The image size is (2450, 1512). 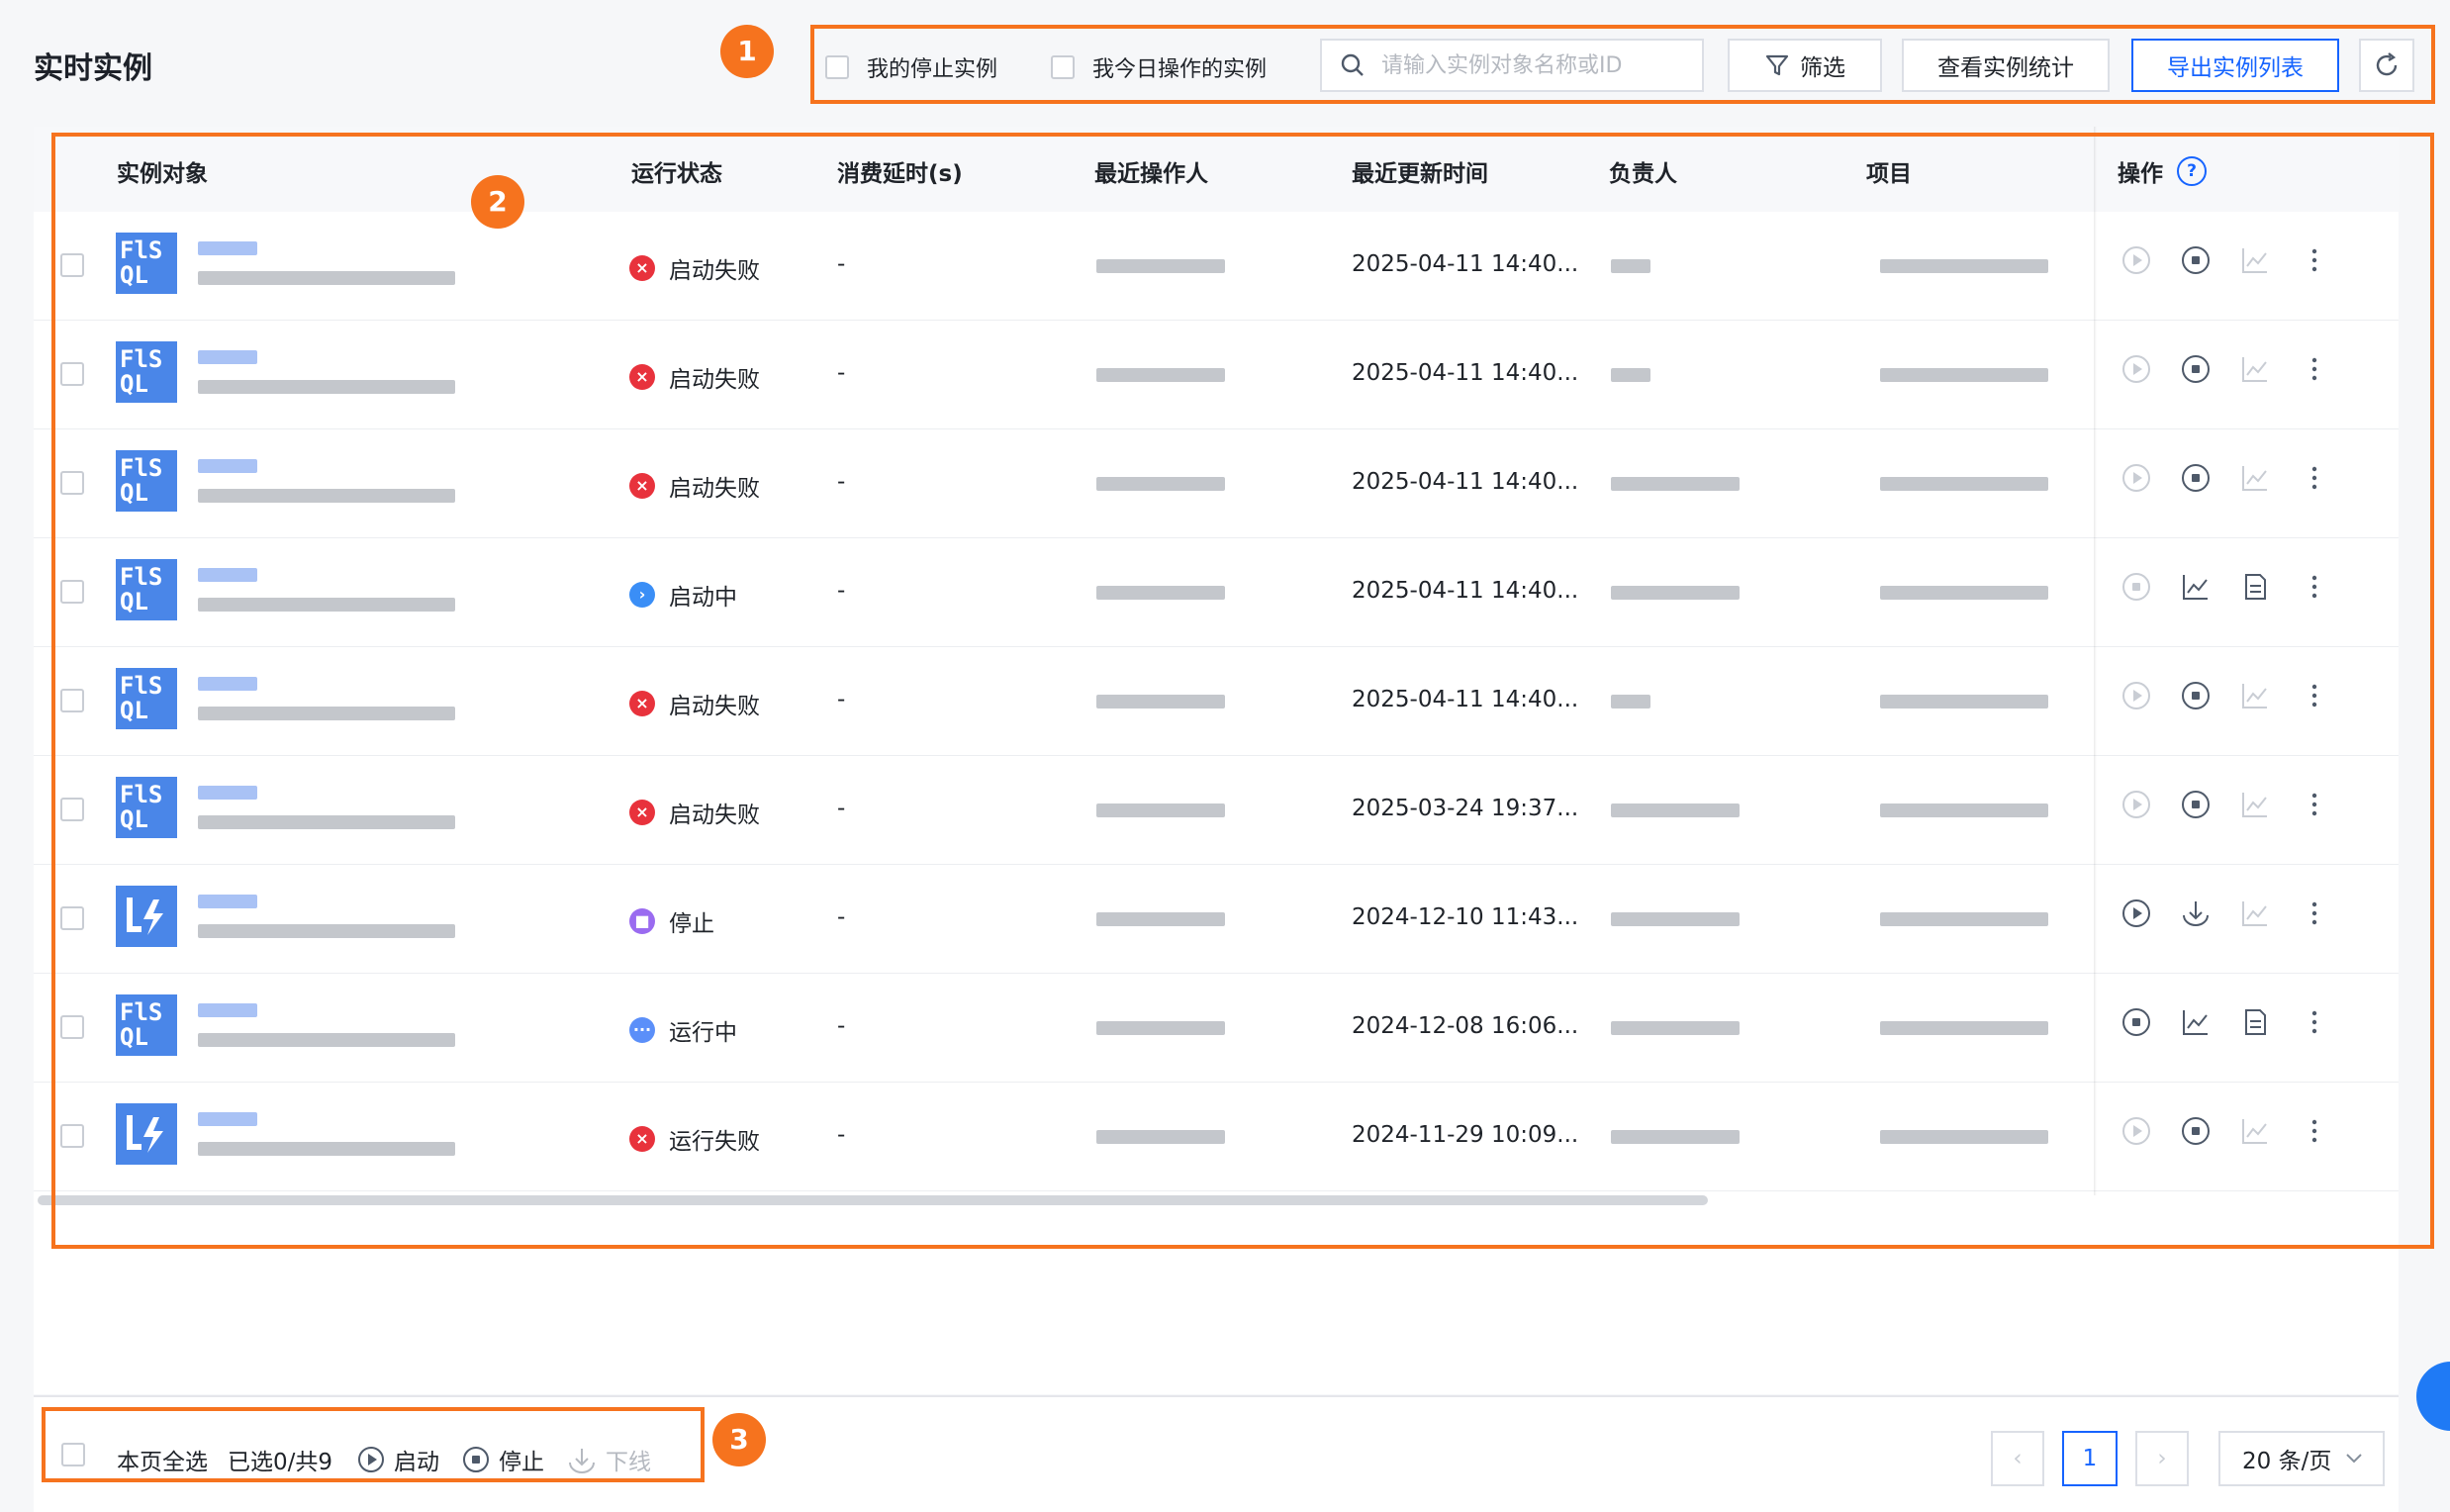 What do you see at coordinates (2354, 1459) in the screenshot?
I see `chevron-down-icon` at bounding box center [2354, 1459].